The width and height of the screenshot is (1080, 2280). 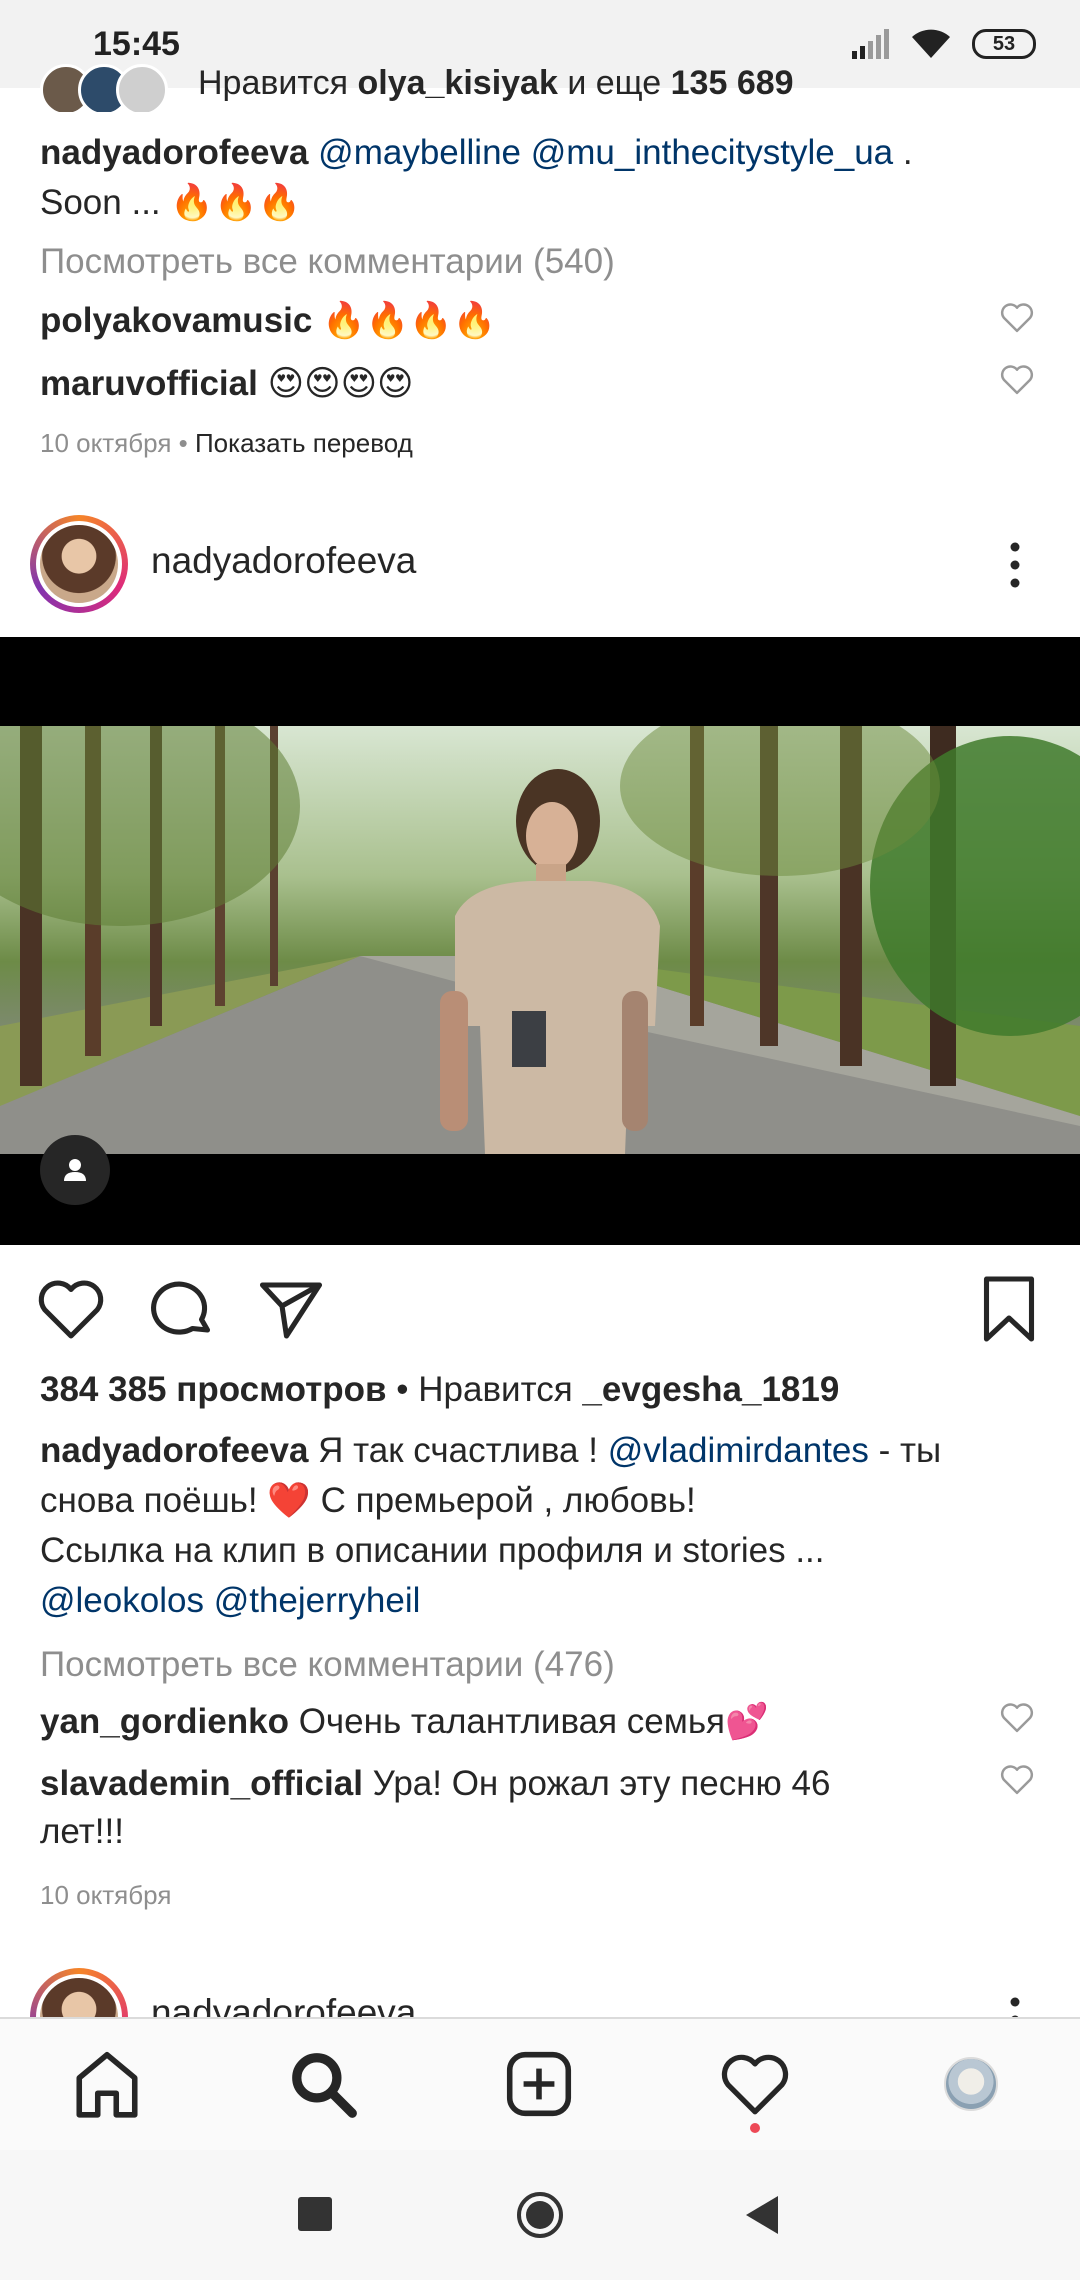 I want to click on activity-heart-icon, so click(x=755, y=2084).